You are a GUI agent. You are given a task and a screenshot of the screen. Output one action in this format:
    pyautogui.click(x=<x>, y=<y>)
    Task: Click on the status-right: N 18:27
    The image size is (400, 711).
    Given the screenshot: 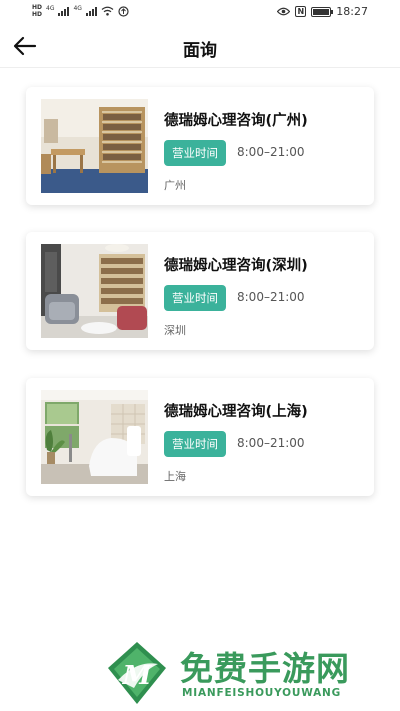 What is the action you would take?
    pyautogui.click(x=322, y=11)
    